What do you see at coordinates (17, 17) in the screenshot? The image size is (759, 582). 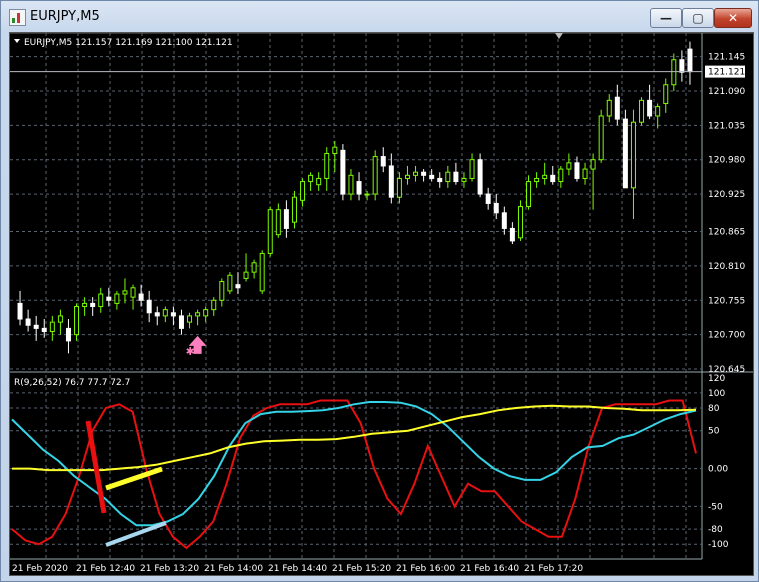 I see `chart-app-icon` at bounding box center [17, 17].